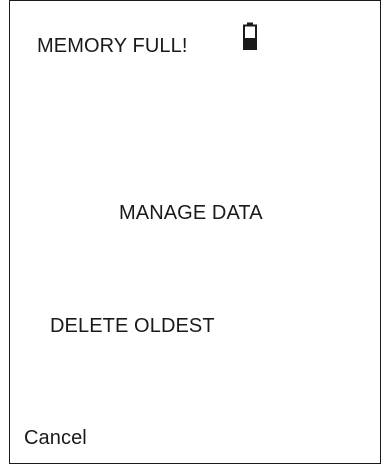 The width and height of the screenshot is (386, 469). Describe the element at coordinates (132, 326) in the screenshot. I see `delete-oldest-option: DELETE OLDEST` at that location.